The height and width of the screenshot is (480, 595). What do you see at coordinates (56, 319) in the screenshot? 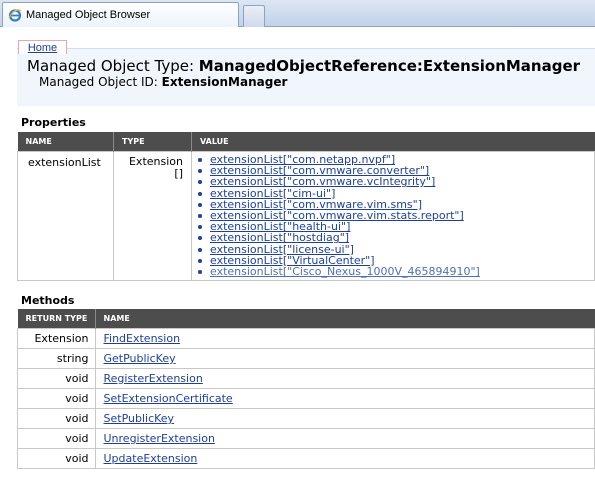
I see `column-header-return-type: RETURN TYPE` at bounding box center [56, 319].